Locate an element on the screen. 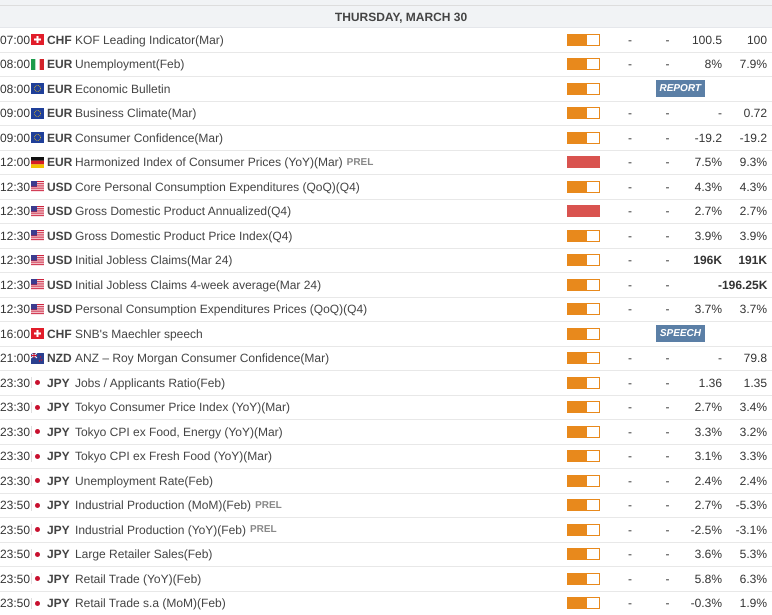 The height and width of the screenshot is (615, 772). consensus-value: -2.5% is located at coordinates (706, 530).